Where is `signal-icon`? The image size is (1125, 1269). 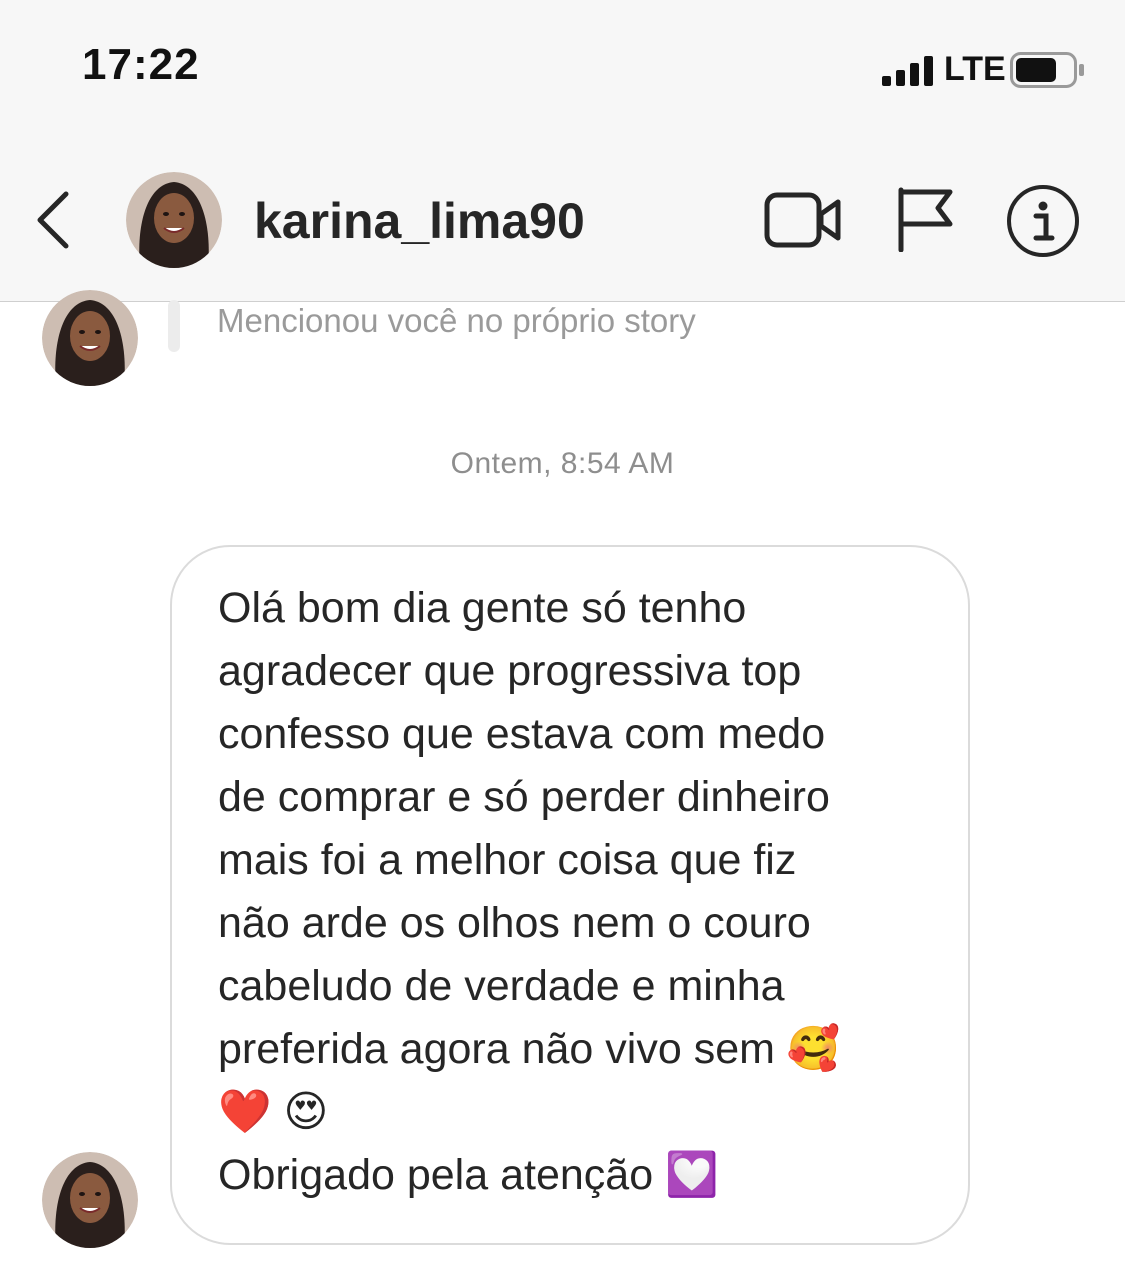
signal-icon is located at coordinates (907, 71).